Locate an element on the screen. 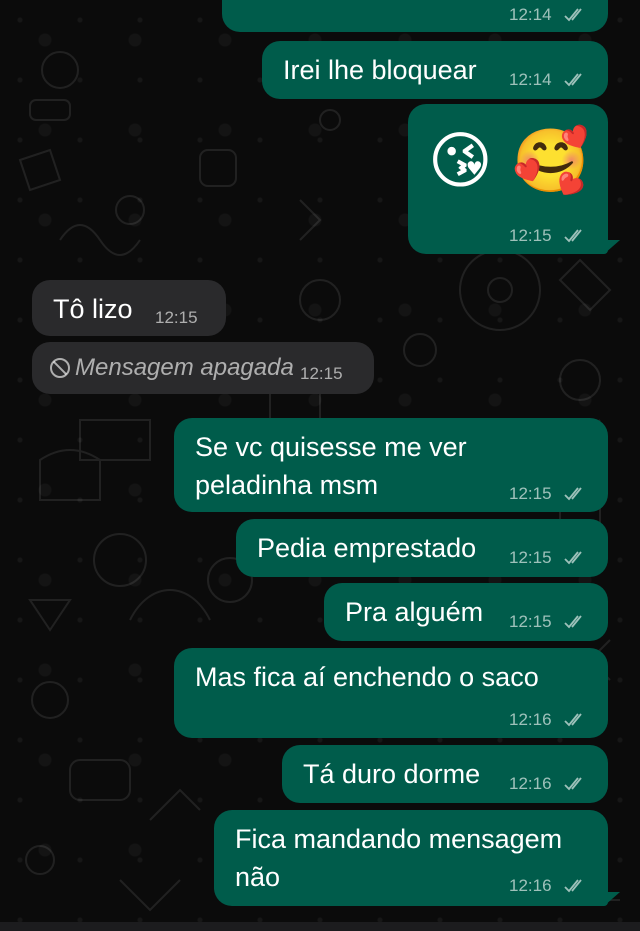 This screenshot has height=931, width=640. message-text-line-2: não is located at coordinates (258, 877).